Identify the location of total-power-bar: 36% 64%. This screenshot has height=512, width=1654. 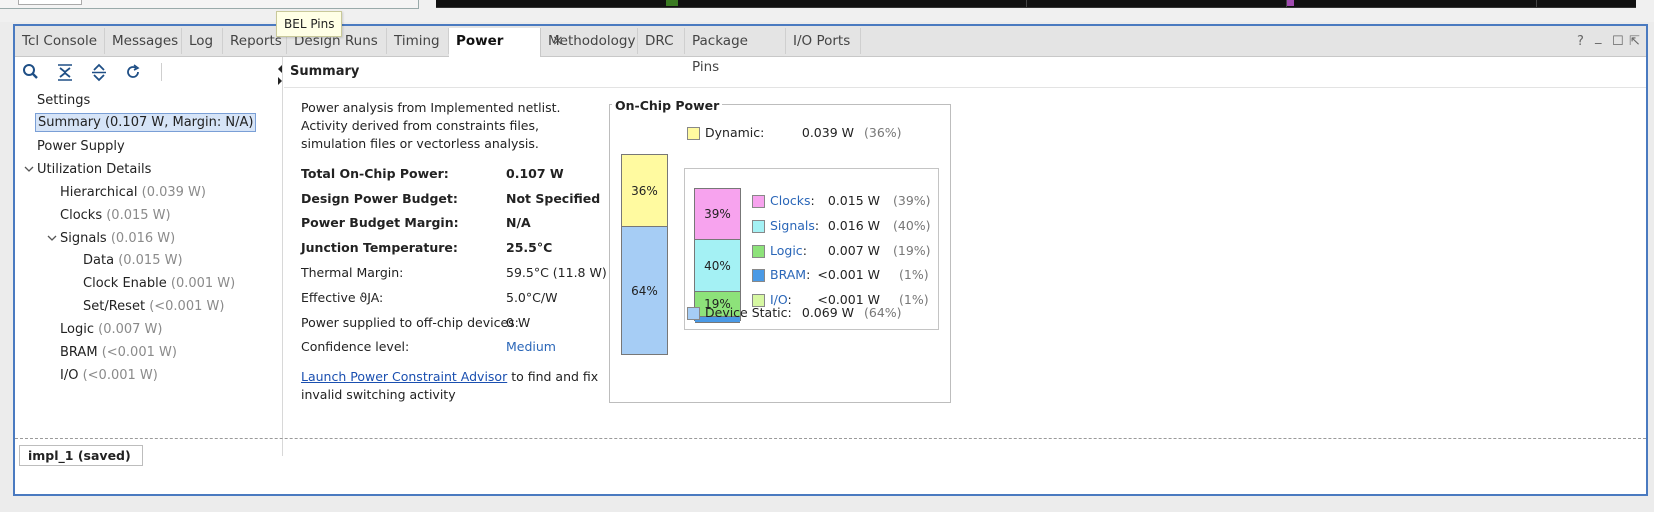
(644, 254).